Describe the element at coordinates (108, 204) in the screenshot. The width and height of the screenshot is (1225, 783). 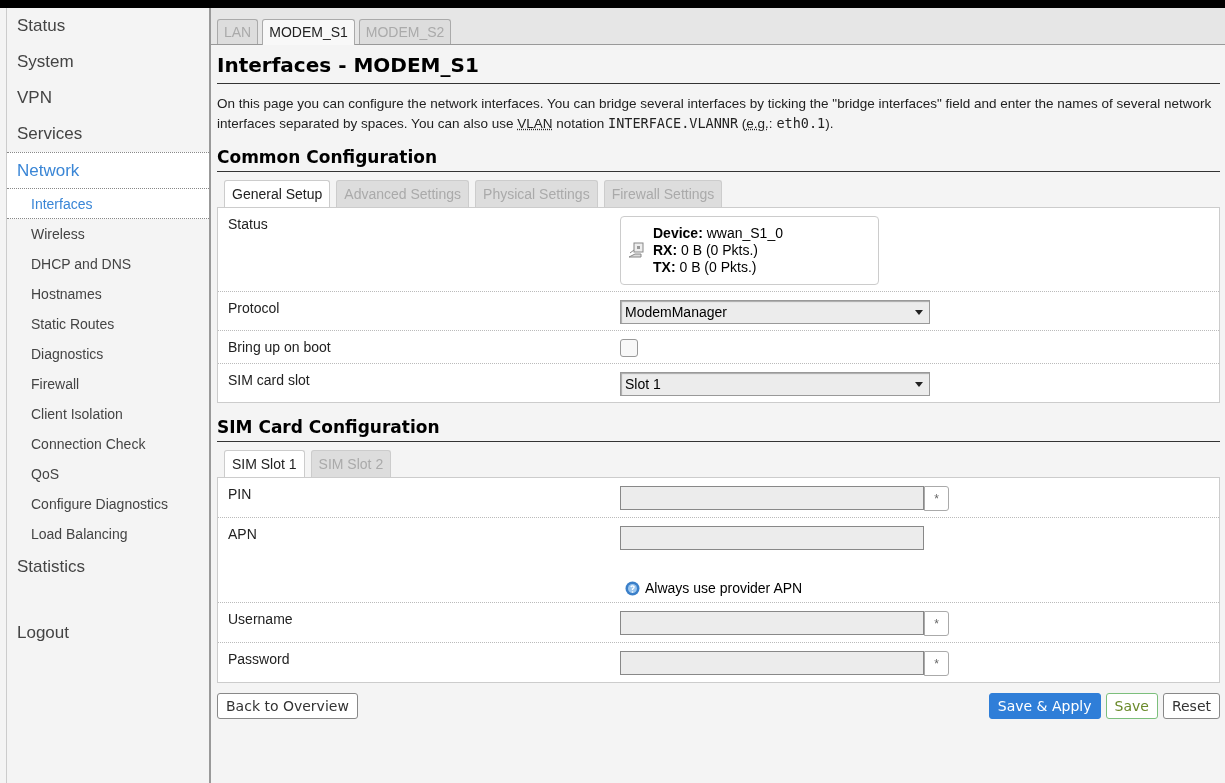
I see `submenu-item: Interfaces` at that location.